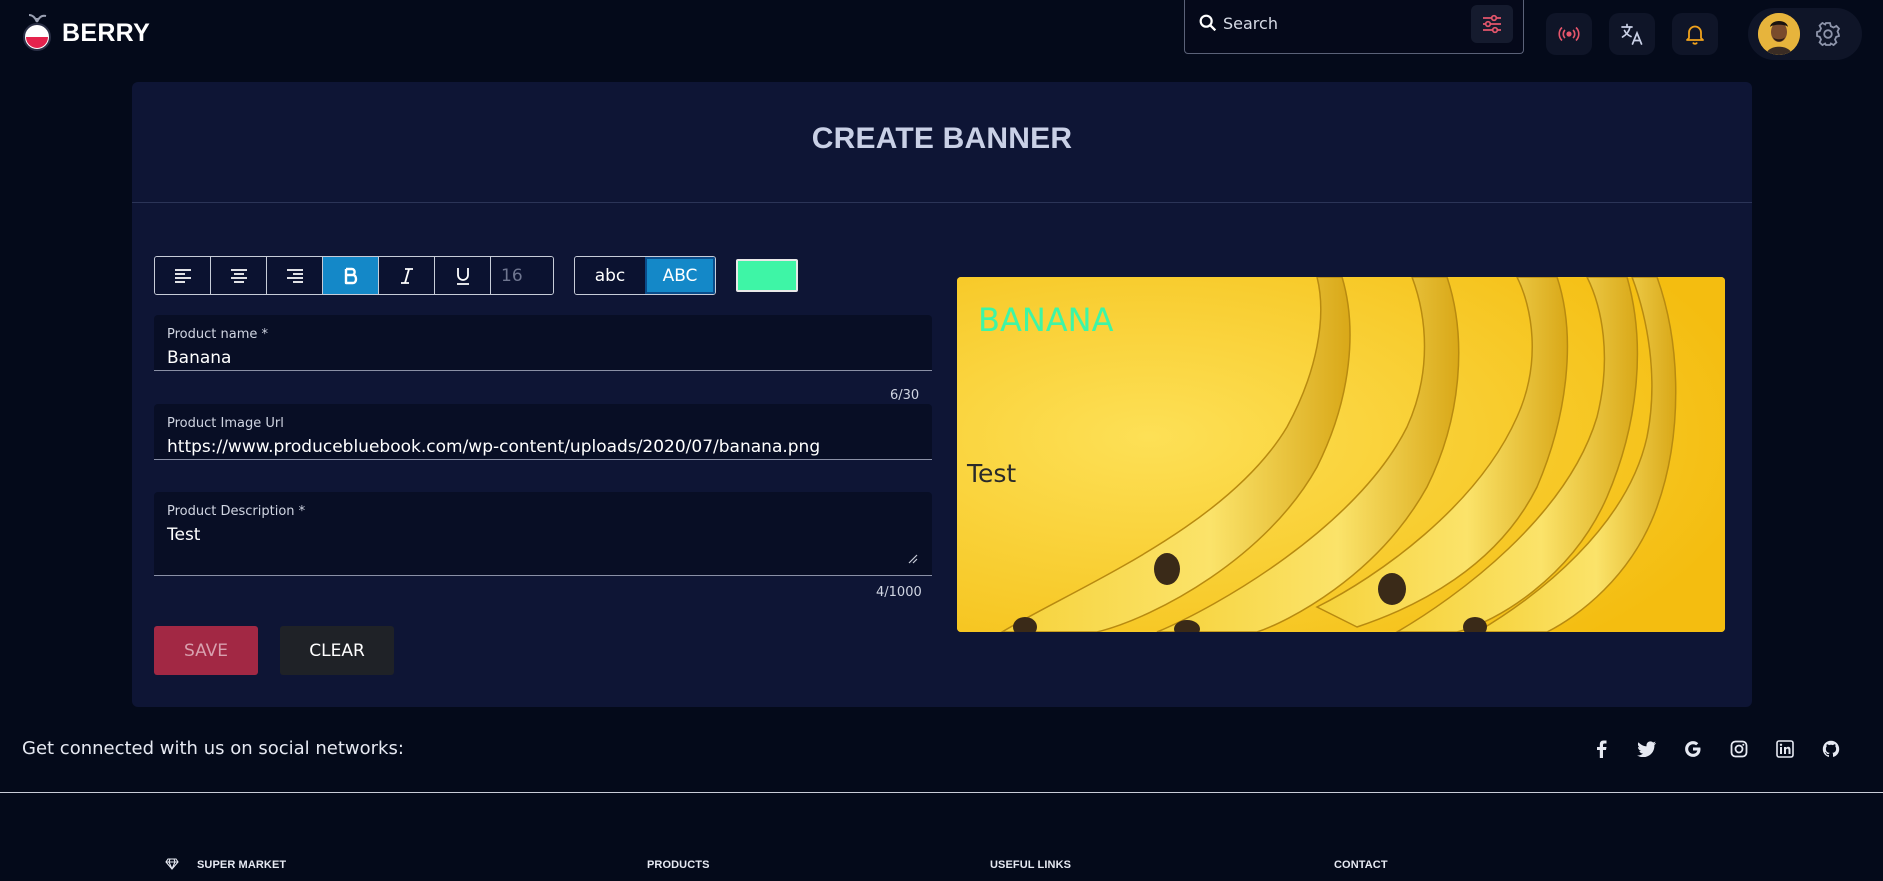 The width and height of the screenshot is (1883, 881). Describe the element at coordinates (992, 473) in the screenshot. I see `banner-description: Test` at that location.